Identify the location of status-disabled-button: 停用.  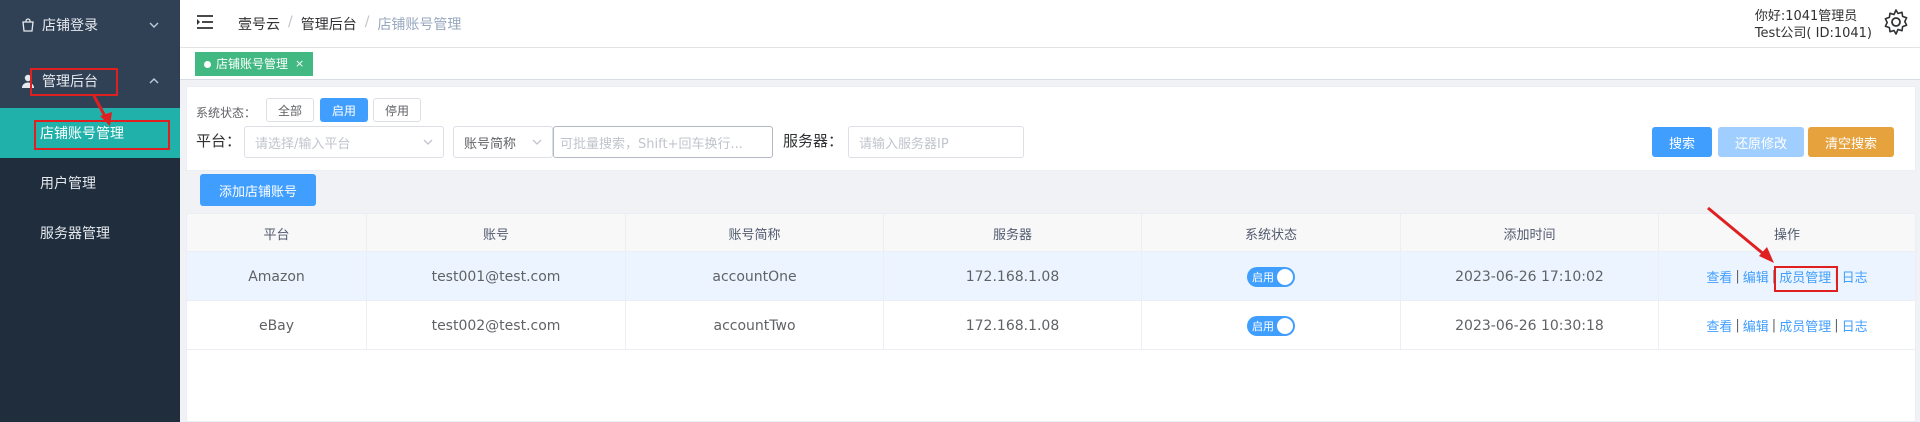
(397, 110).